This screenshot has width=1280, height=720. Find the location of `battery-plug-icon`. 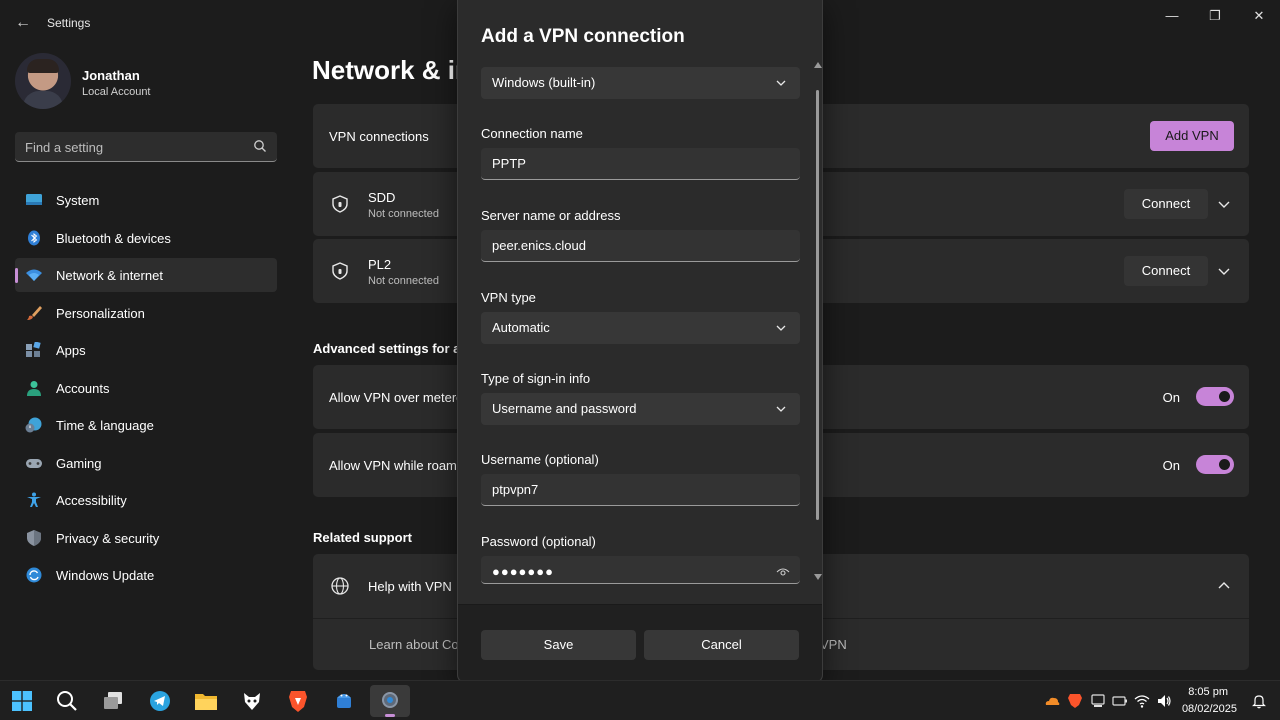

battery-plug-icon is located at coordinates (1120, 701).